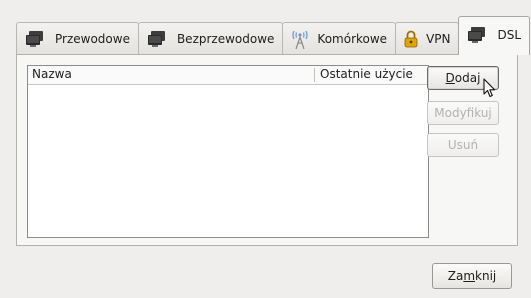 This screenshot has height=298, width=531. I want to click on tab-dsl: DSL, so click(494, 35).